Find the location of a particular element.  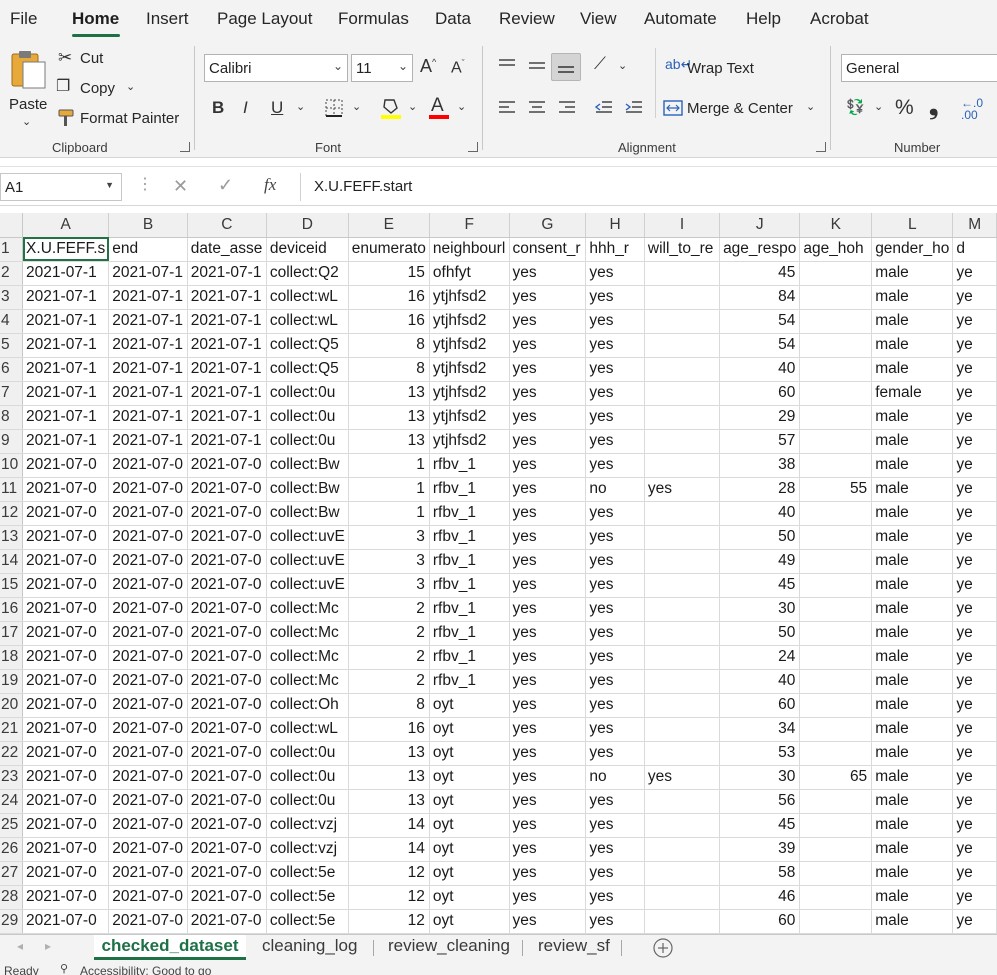

row-header: 16 is located at coordinates (12, 609).